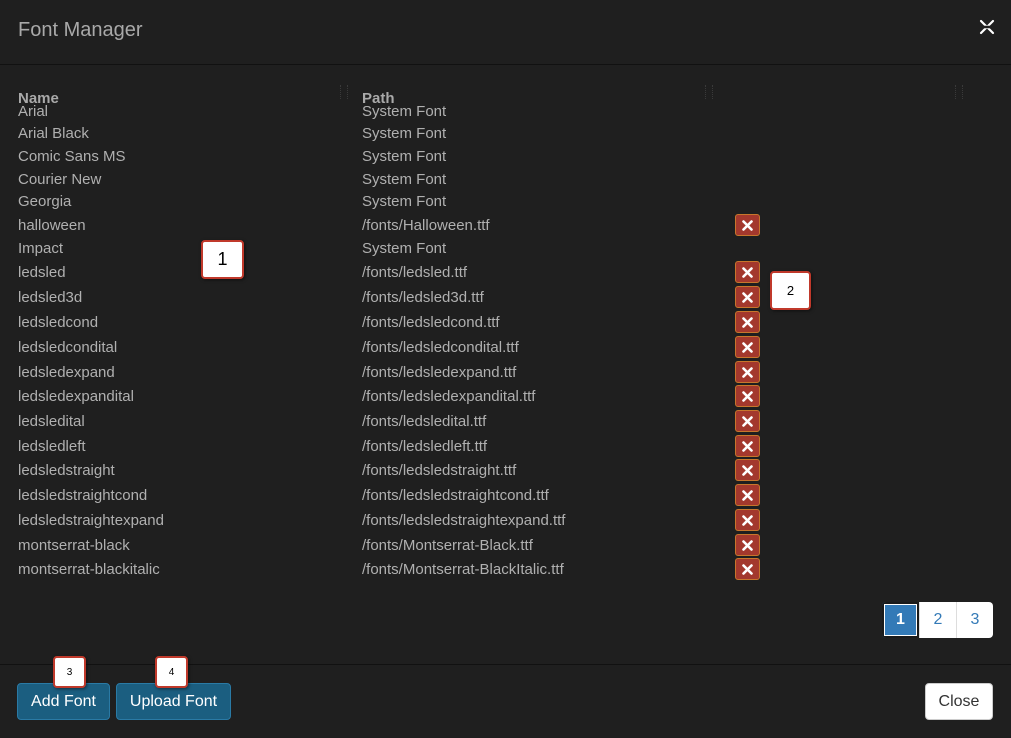  What do you see at coordinates (80, 30) in the screenshot?
I see `modal-title: Font Manager` at bounding box center [80, 30].